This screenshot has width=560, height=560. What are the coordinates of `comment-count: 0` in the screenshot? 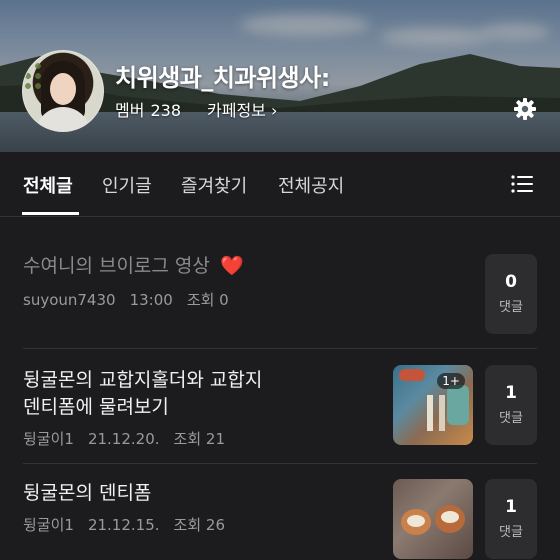 It's located at (511, 282).